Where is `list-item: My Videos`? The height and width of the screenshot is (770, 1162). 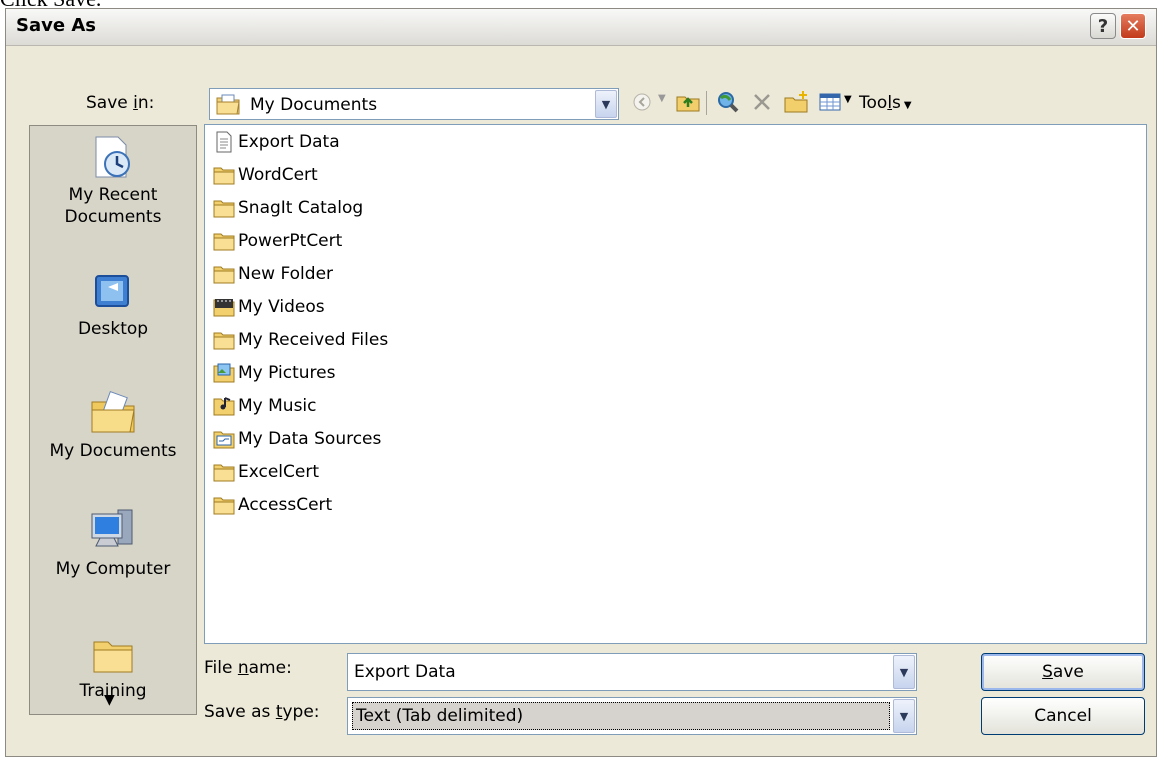
list-item: My Videos is located at coordinates (269, 307).